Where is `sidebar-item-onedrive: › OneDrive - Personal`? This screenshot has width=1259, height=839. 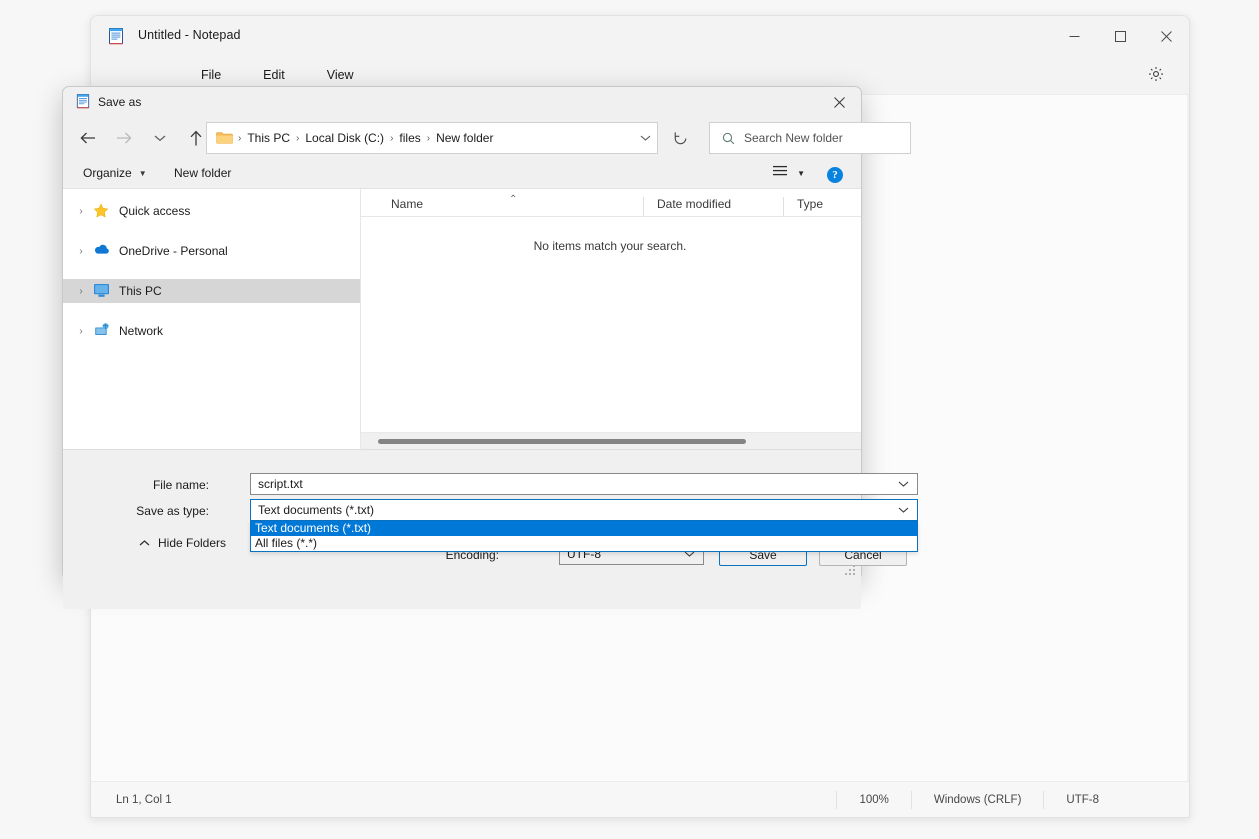
sidebar-item-onedrive: › OneDrive - Personal is located at coordinates (211, 251).